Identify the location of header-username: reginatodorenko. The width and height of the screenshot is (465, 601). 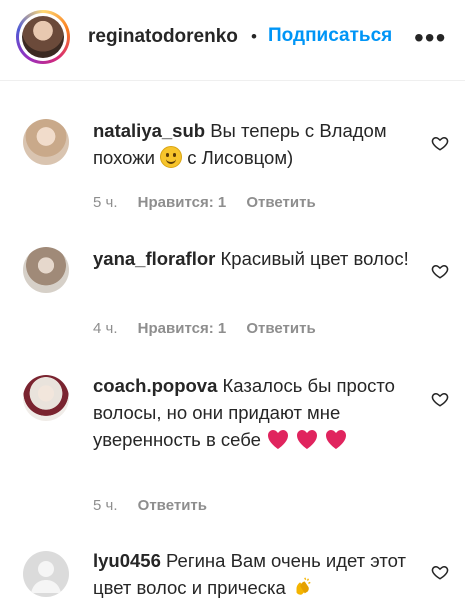
(163, 37).